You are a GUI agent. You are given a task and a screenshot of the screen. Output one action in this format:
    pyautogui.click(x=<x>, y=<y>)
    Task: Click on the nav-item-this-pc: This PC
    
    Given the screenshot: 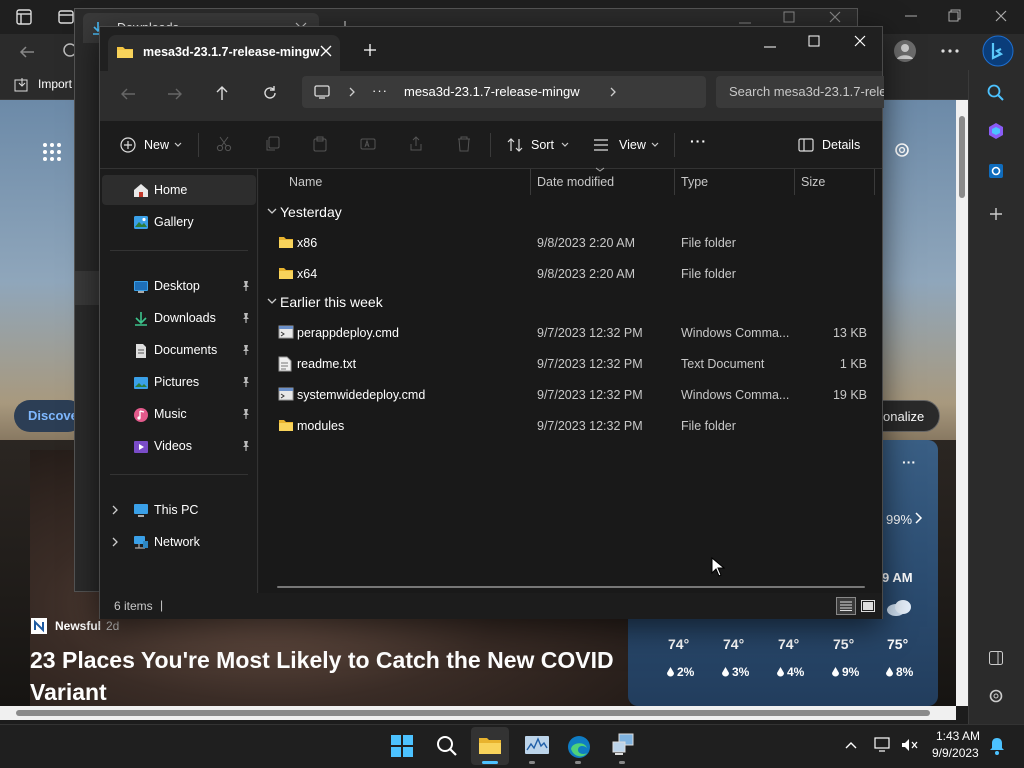 What is the action you would take?
    pyautogui.click(x=179, y=510)
    